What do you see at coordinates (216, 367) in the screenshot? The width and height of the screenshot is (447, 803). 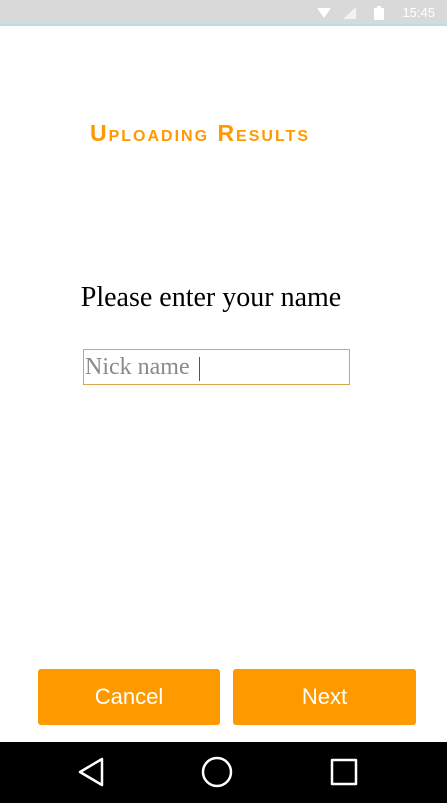 I see `nickname-input` at bounding box center [216, 367].